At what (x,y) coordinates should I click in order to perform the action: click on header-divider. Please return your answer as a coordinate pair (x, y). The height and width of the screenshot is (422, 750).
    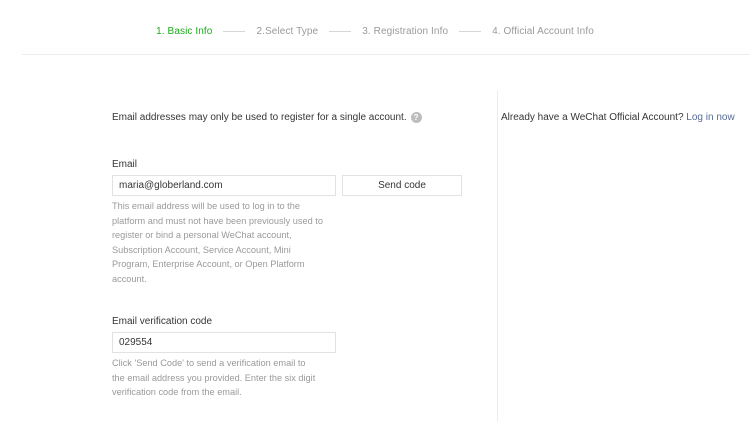
    Looking at the image, I should click on (386, 54).